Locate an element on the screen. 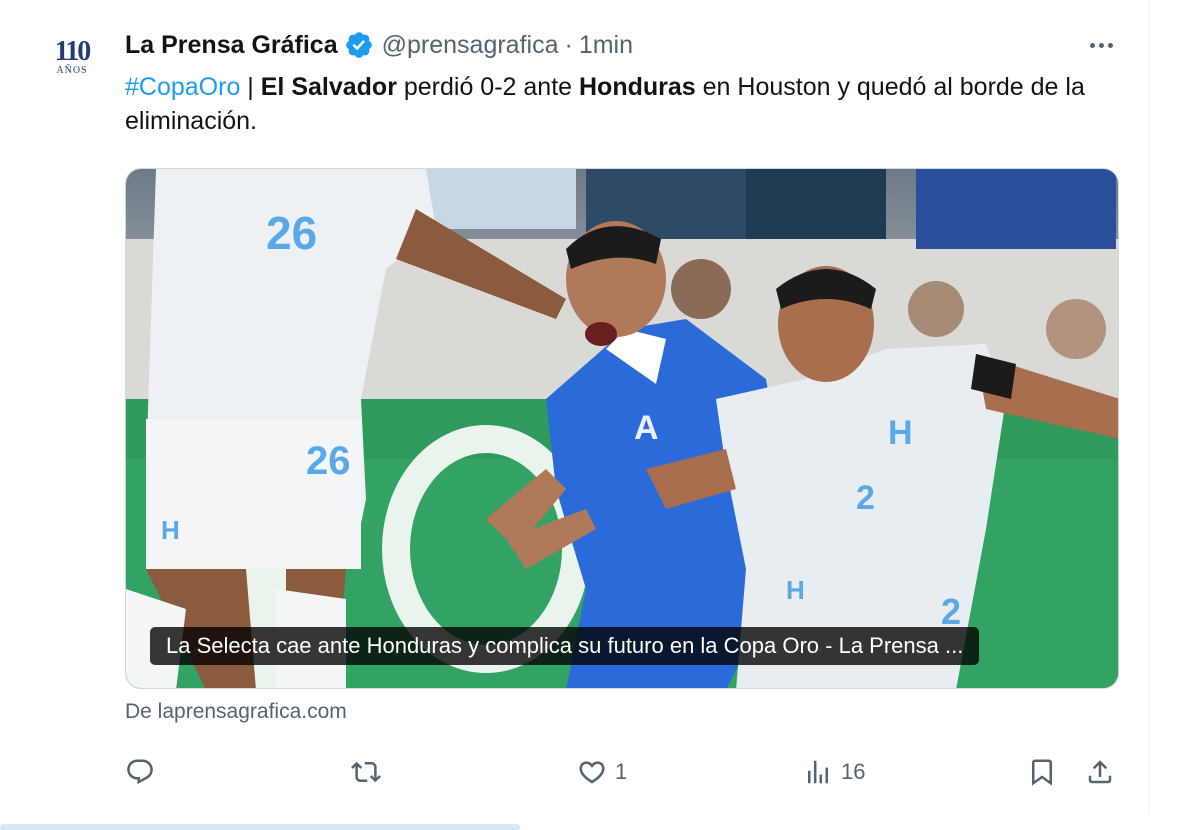  retweet-button is located at coordinates (370, 772).